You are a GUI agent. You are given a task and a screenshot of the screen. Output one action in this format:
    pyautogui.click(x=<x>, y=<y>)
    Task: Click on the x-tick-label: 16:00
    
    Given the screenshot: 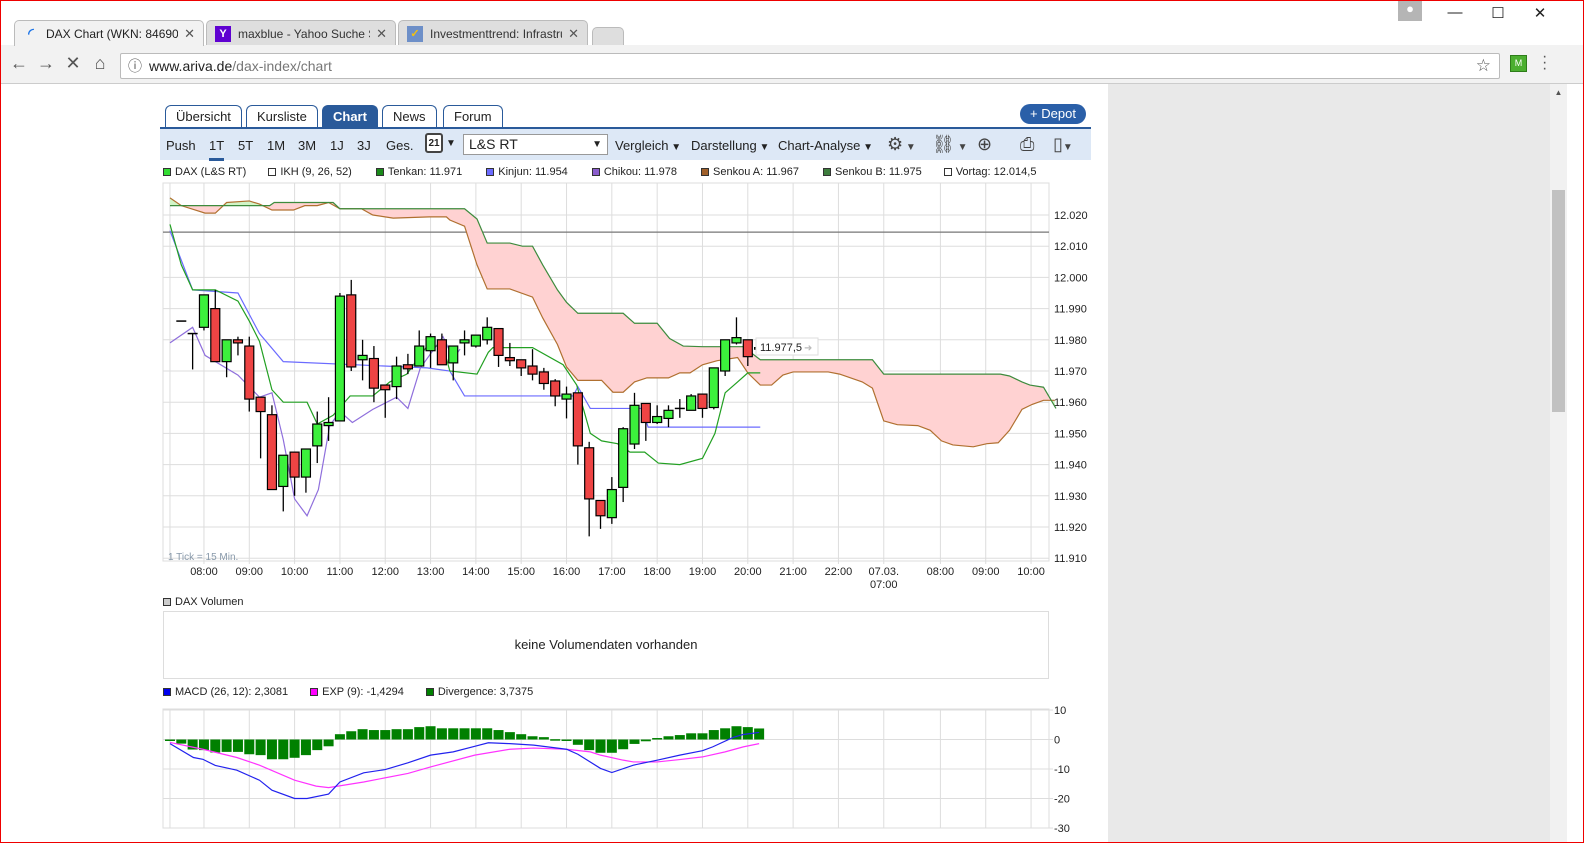 What is the action you would take?
    pyautogui.click(x=567, y=572)
    